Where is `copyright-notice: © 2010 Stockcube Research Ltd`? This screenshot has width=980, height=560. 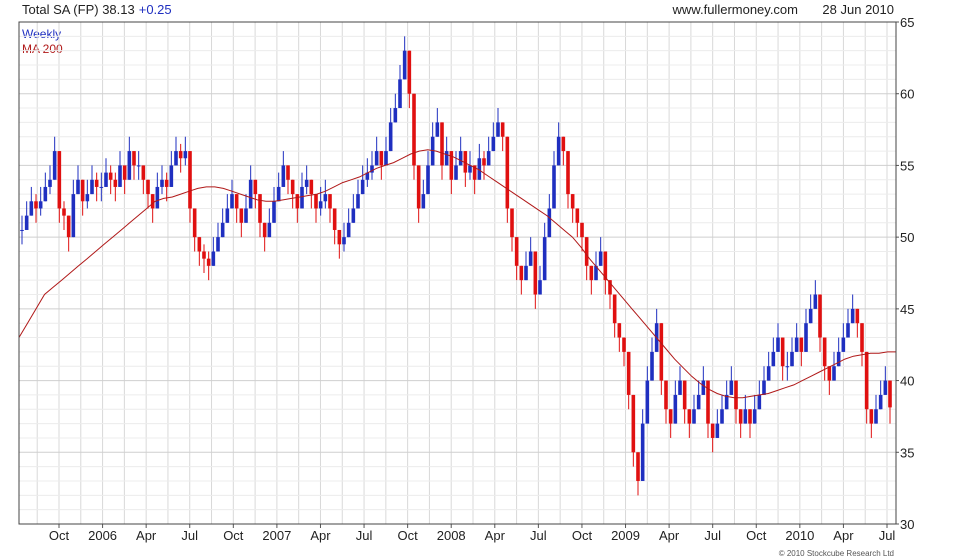 copyright-notice: © 2010 Stockcube Research Ltd is located at coordinates (836, 553).